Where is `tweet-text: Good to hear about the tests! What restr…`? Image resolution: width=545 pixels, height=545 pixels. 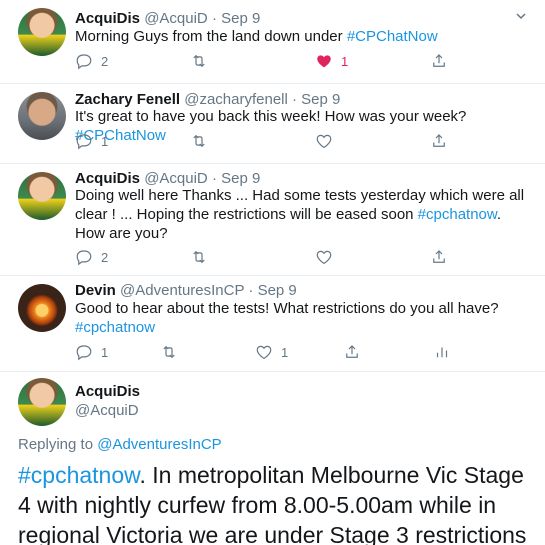
tweet-text: Good to hear about the tests! What restr… is located at coordinates (302, 318).